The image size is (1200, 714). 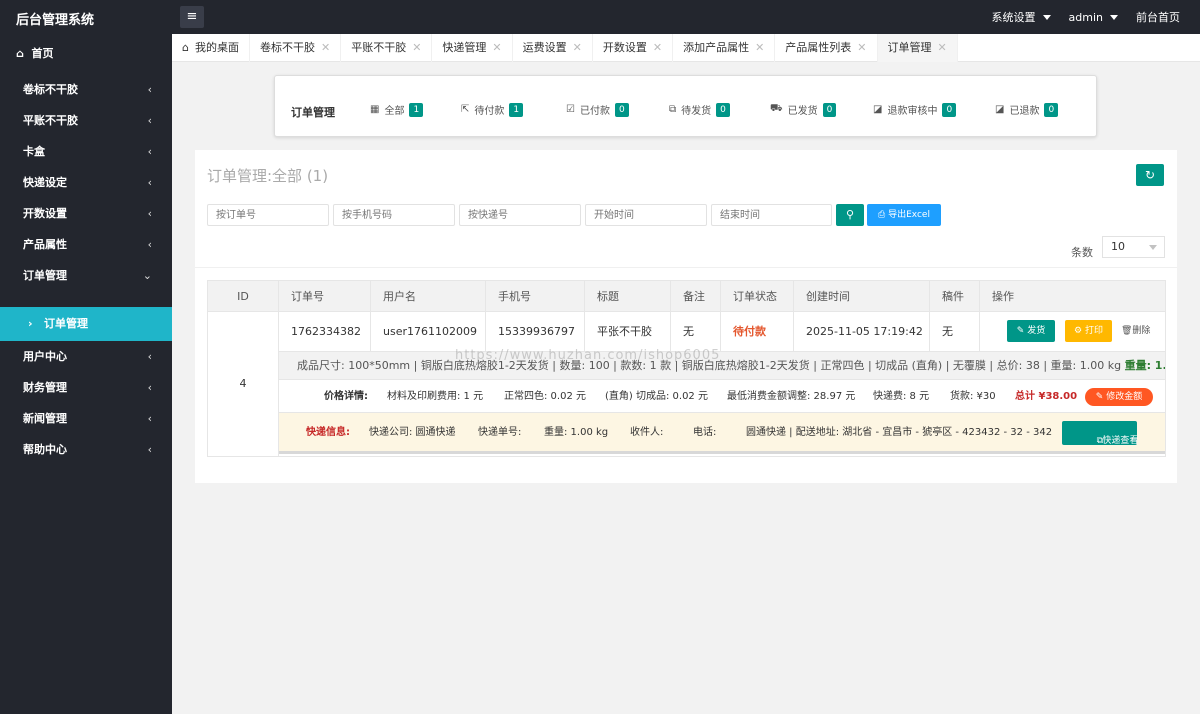 What do you see at coordinates (216, 47) in the screenshot?
I see `tab-label: 我的桌面` at bounding box center [216, 47].